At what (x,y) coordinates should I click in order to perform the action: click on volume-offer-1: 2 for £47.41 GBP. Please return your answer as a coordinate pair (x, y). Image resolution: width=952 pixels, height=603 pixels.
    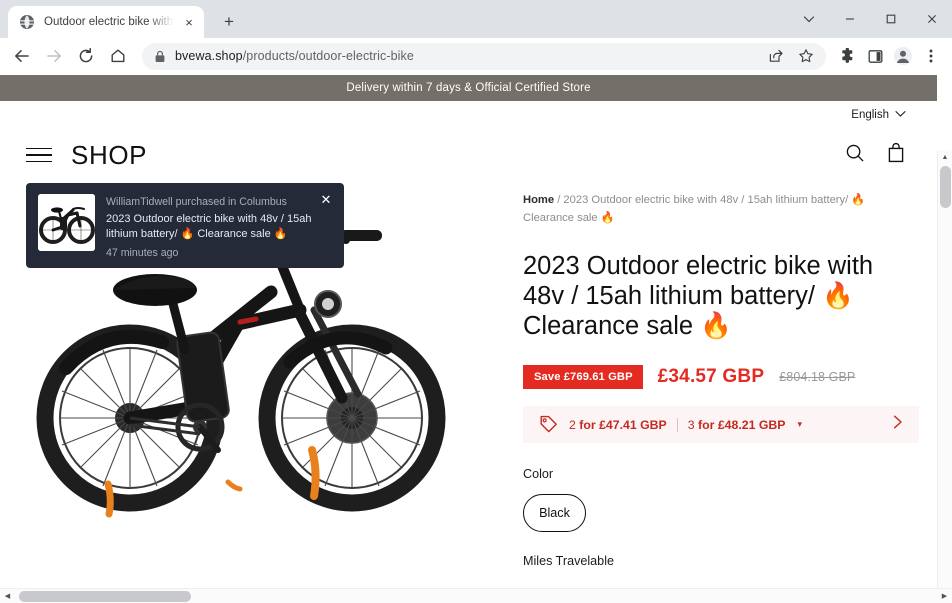
    Looking at the image, I should click on (618, 425).